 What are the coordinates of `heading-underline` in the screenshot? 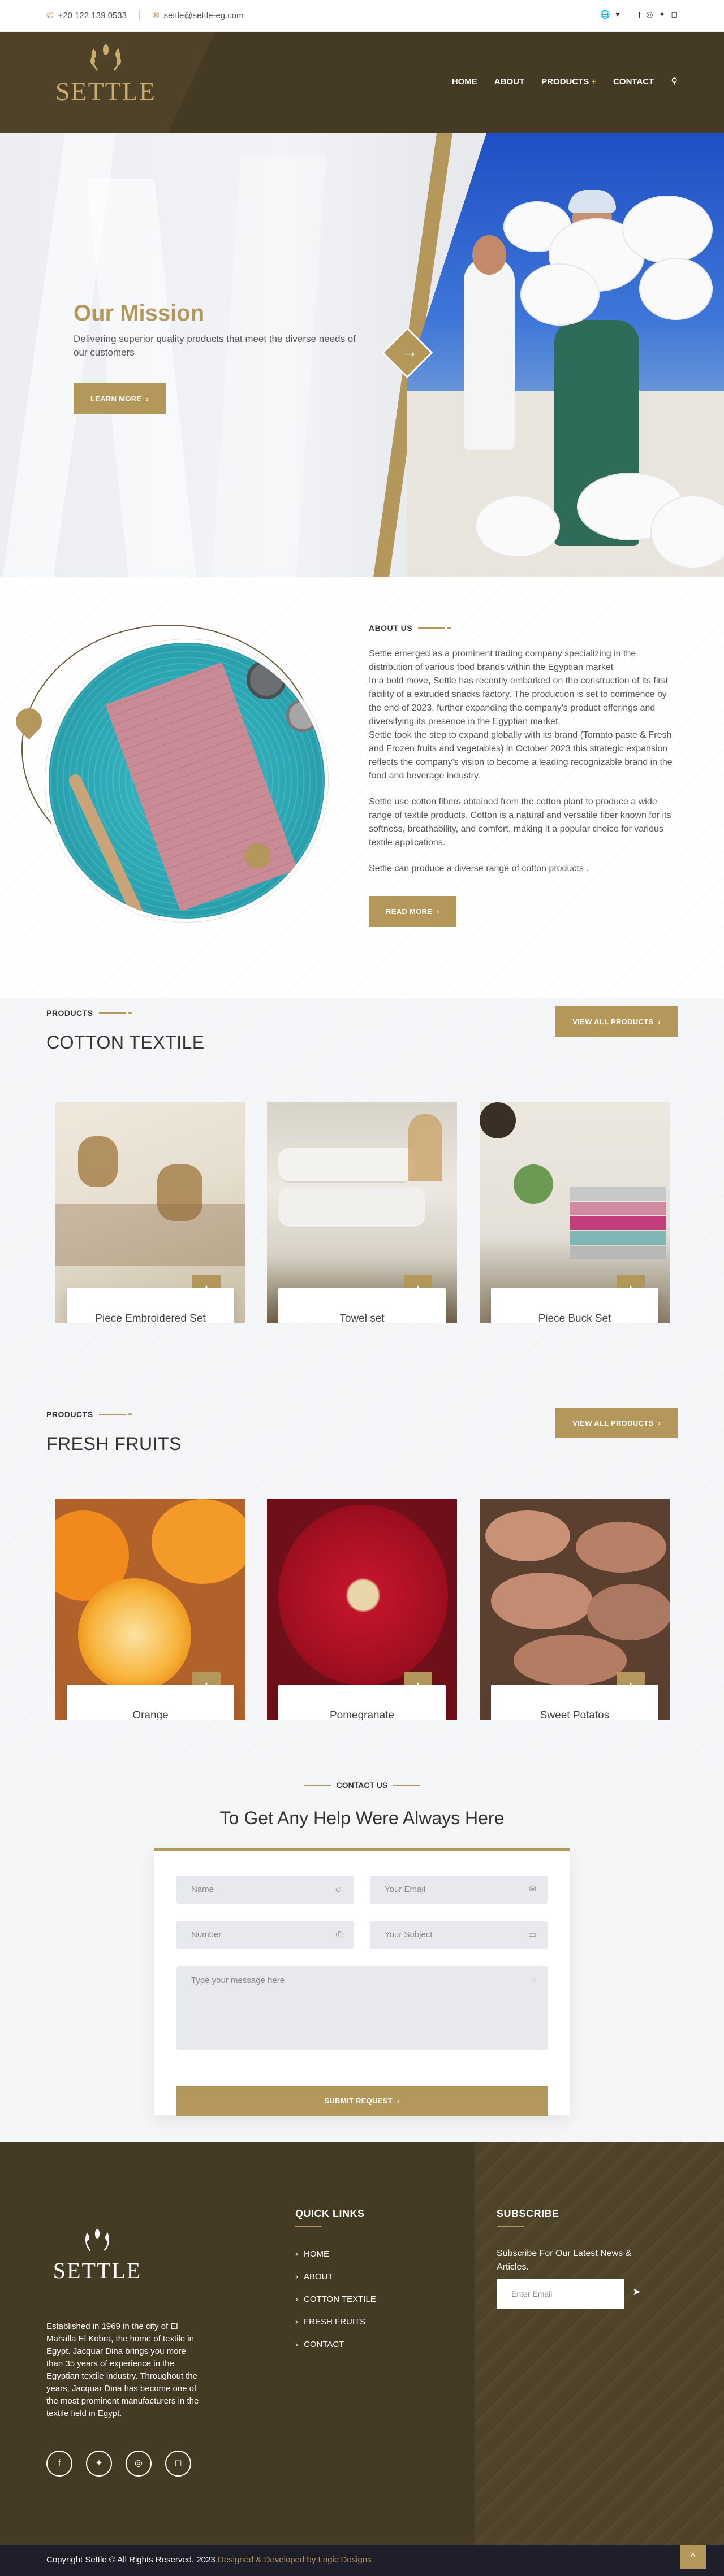 It's located at (308, 2226).